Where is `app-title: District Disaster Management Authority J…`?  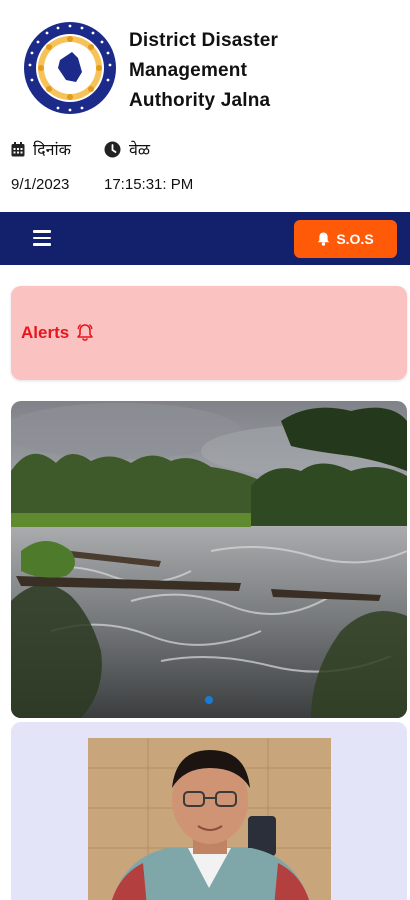 app-title: District Disaster Management Authority J… is located at coordinates (264, 71).